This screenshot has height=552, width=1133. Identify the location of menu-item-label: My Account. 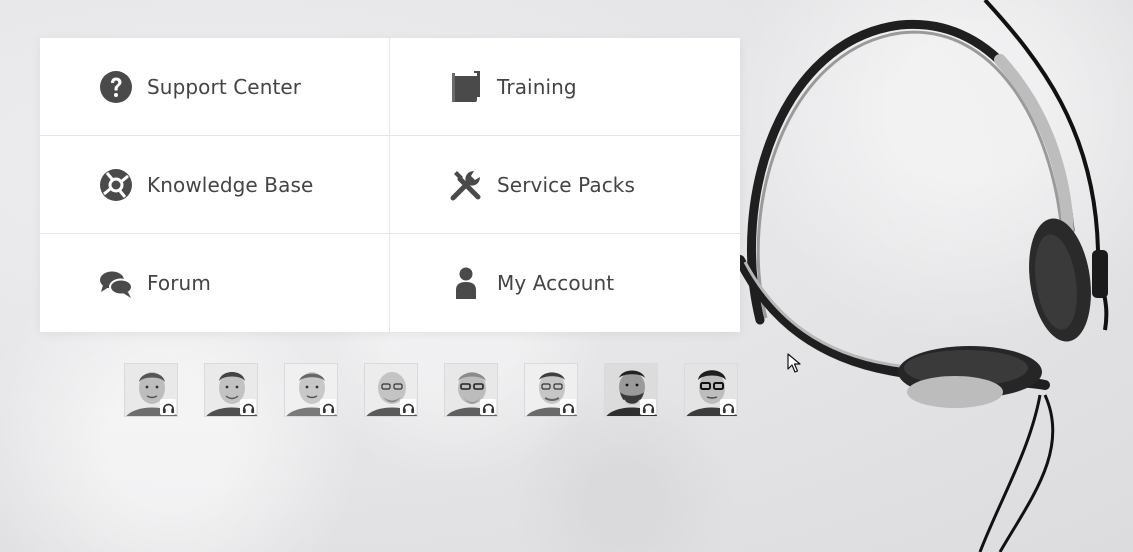
(556, 283).